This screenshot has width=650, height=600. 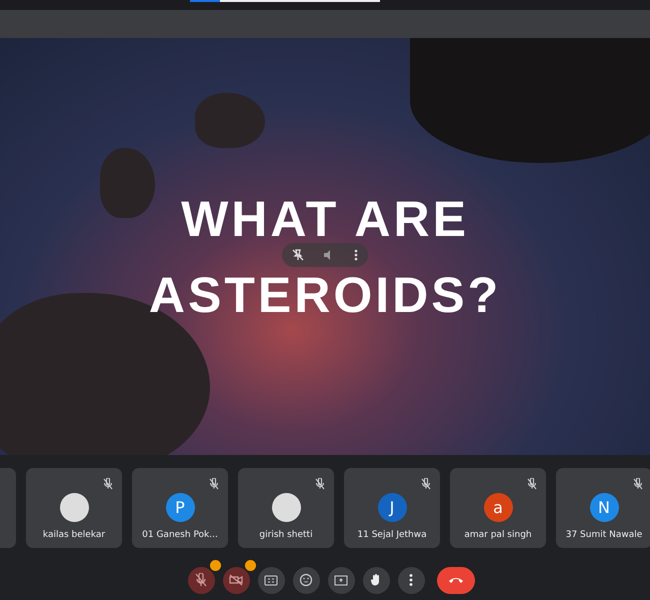 I want to click on smiley-icon, so click(x=306, y=580).